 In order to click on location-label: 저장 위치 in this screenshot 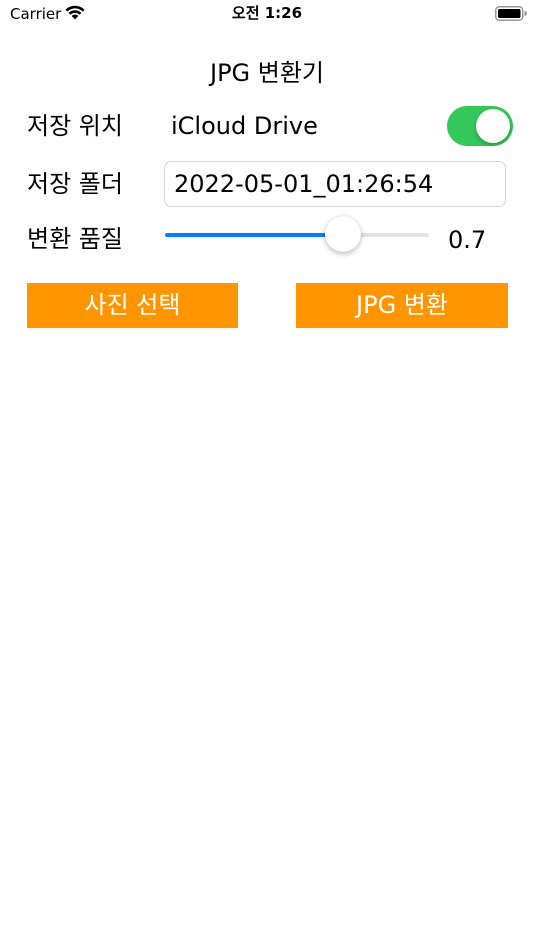, I will do `click(75, 126)`.